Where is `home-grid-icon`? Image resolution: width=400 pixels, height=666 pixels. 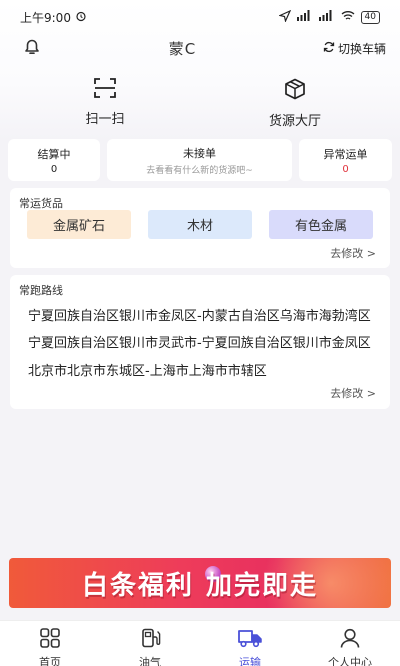
home-grid-icon is located at coordinates (50, 640).